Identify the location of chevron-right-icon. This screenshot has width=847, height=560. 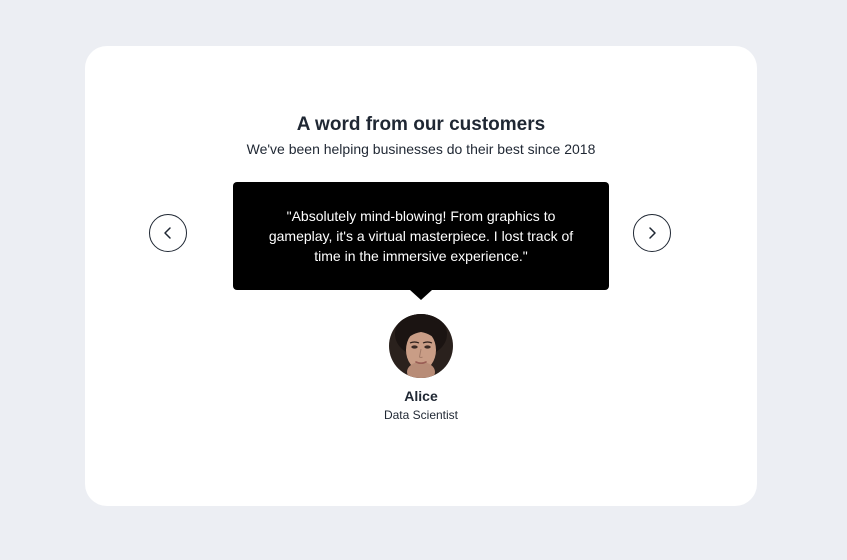
(652, 233).